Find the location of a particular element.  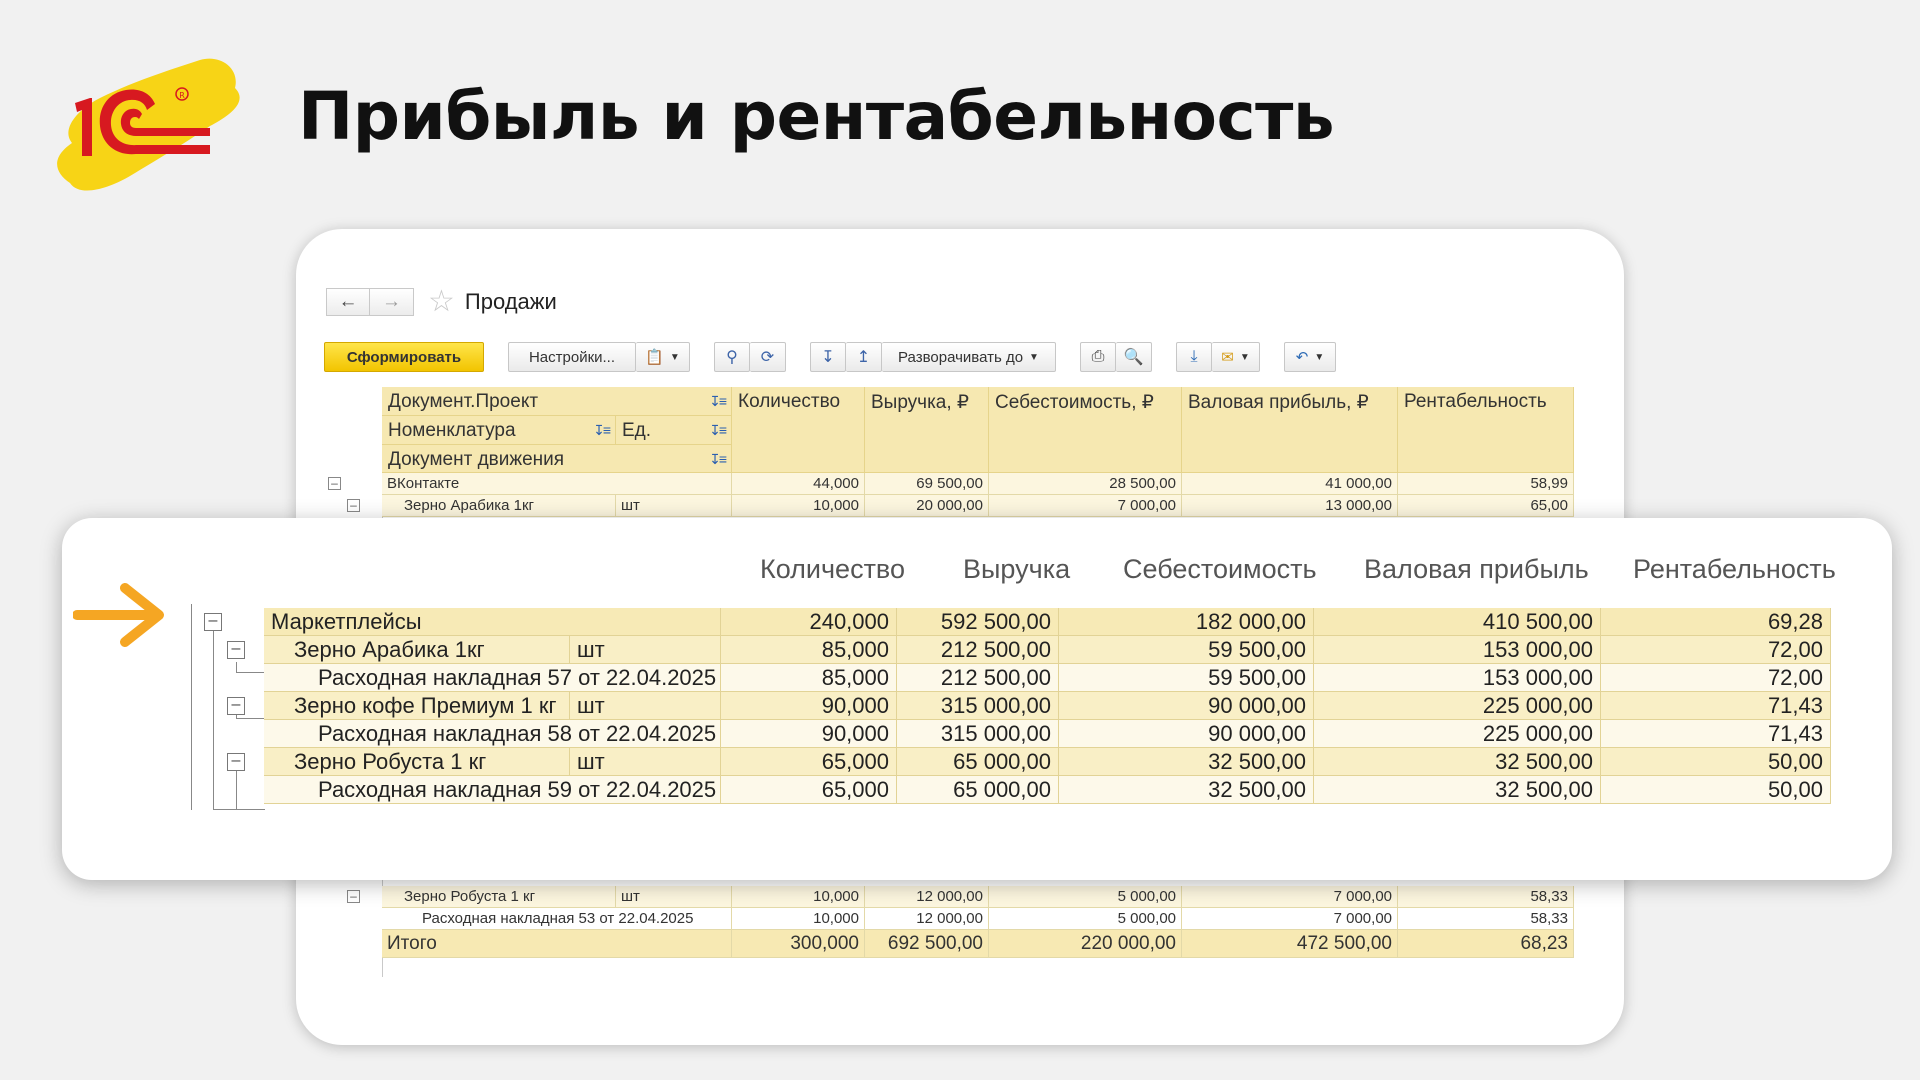

arrow-right-icon: → is located at coordinates (391, 301).